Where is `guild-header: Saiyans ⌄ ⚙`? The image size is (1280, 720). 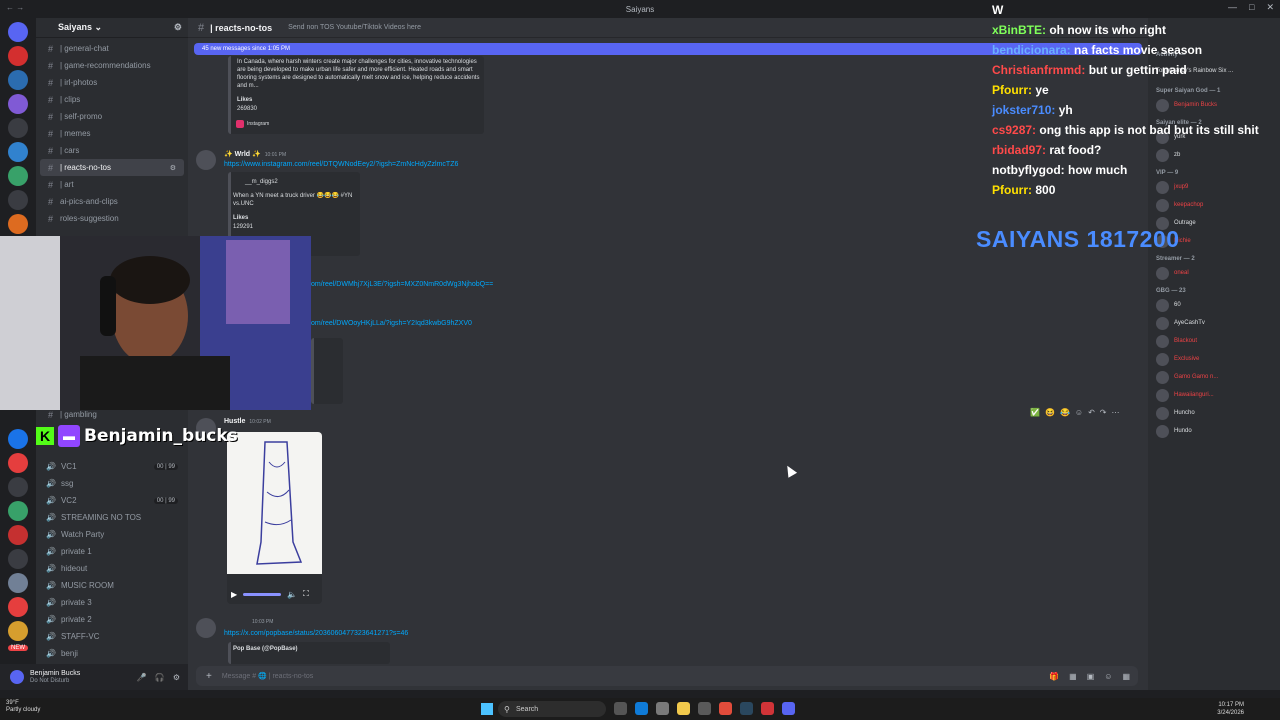 guild-header: Saiyans ⌄ ⚙ is located at coordinates (112, 28).